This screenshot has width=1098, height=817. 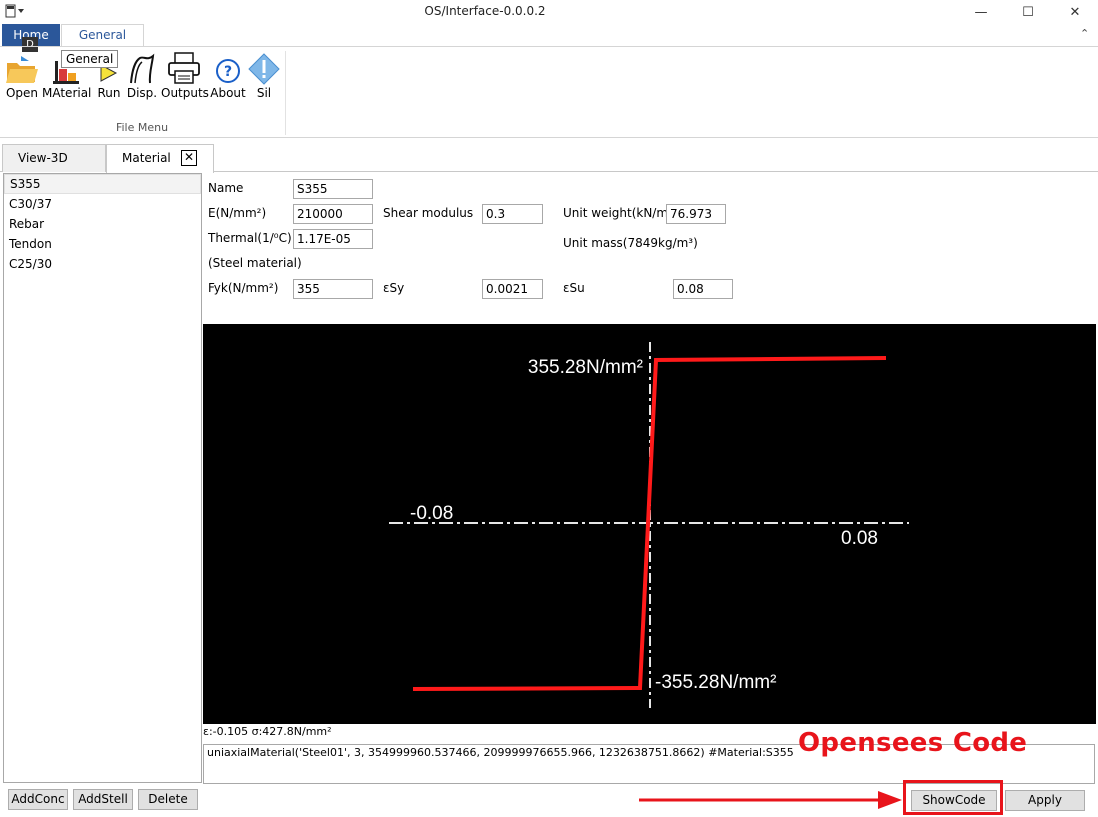 What do you see at coordinates (168, 799) in the screenshot?
I see `delete-button: Delete` at bounding box center [168, 799].